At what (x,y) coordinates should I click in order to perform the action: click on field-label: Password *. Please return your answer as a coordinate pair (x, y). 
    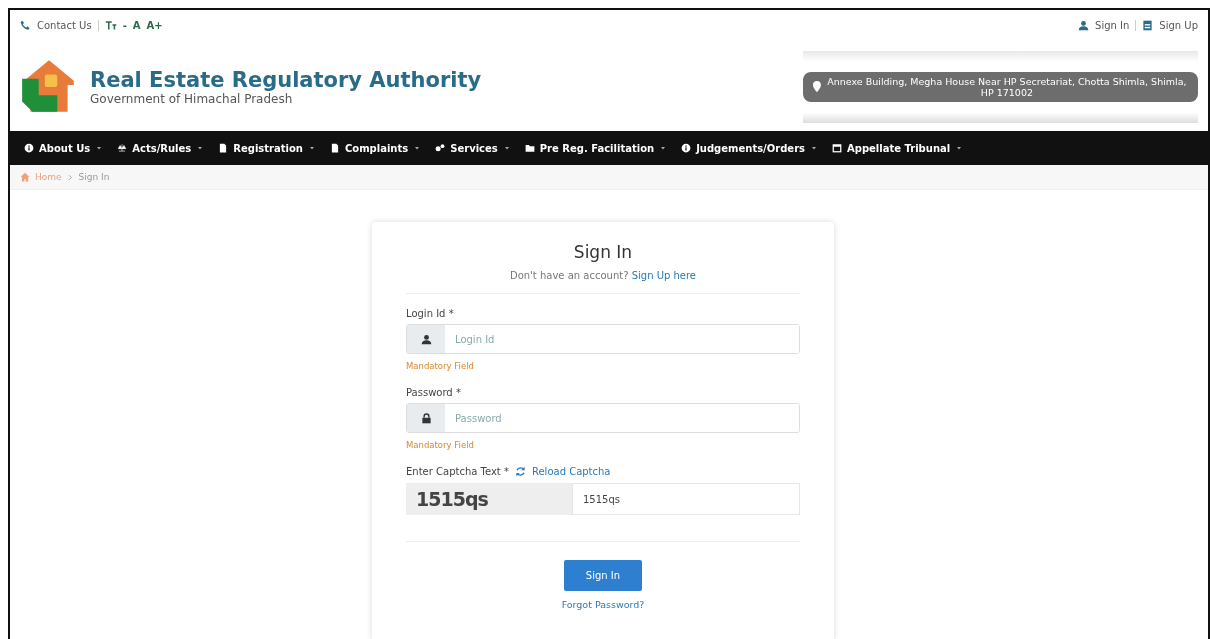
    Looking at the image, I should click on (434, 392).